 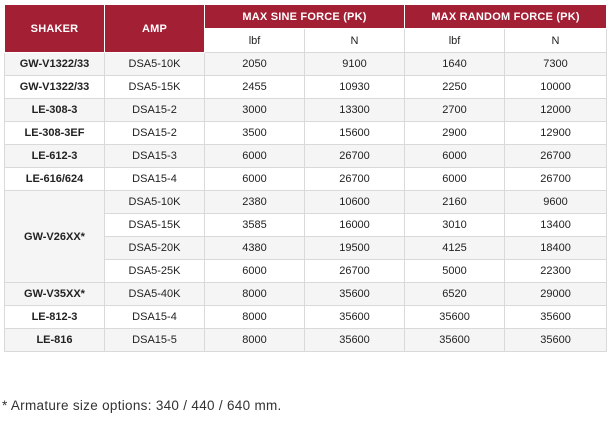 I want to click on sine-lbf-cell: 3585, so click(x=254, y=225).